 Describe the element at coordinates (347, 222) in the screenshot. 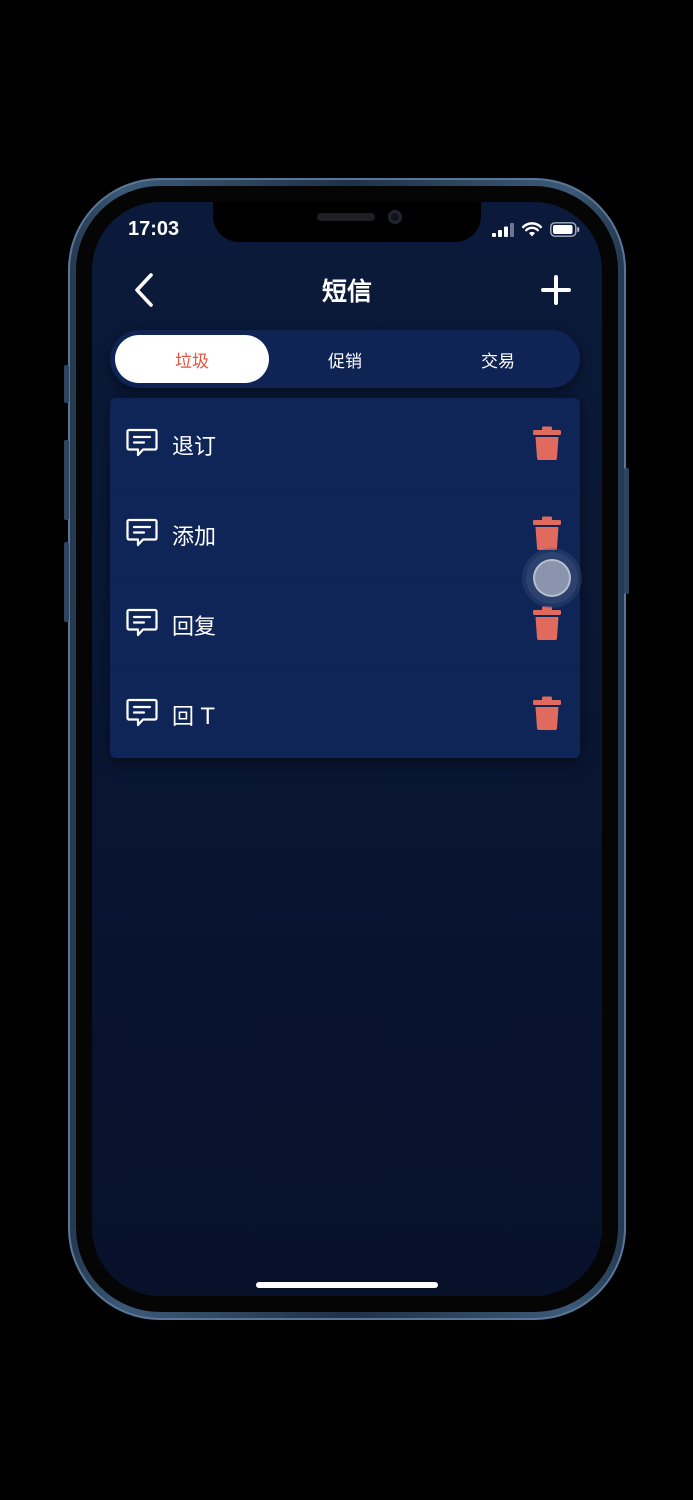

I see `notch` at that location.